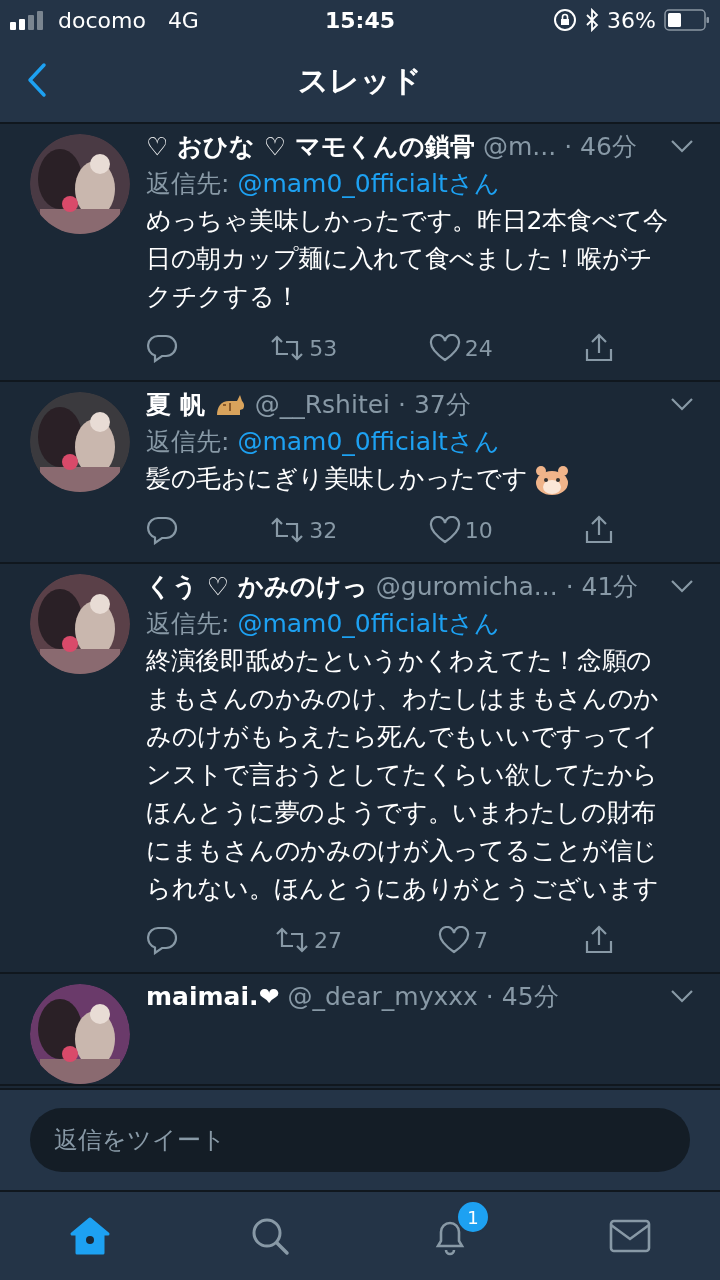 Image resolution: width=720 pixels, height=1280 pixels. I want to click on tweet-text: 終演後即舐めたというかくわえてた！念願のまもさんのかみのけ、わたしはまもさんのかみのけがもらえたら死んでもいいですってインストで言おうとしてたくらい欲してたからほんとうに夢のようです。いまわたしの財布にまもさんのかみのけが入ってることが信じられない。ほんとうにありがとうございます, so click(402, 774).